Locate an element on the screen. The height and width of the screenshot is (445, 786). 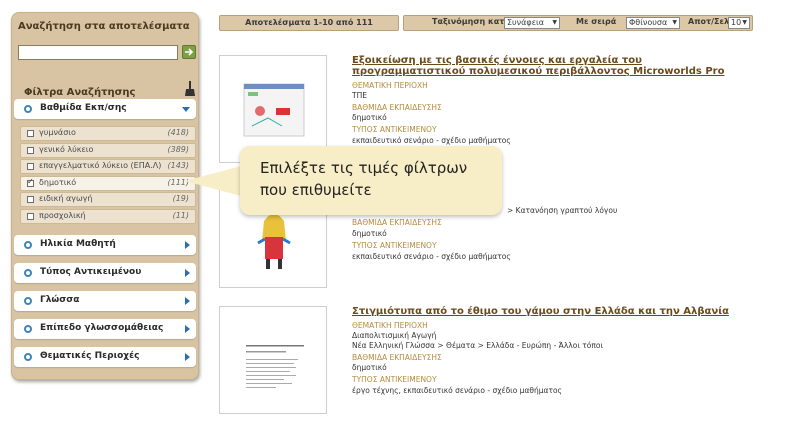
filter-option-geniko-lykeio: γενικό λύκειο (389) is located at coordinates (108, 150).